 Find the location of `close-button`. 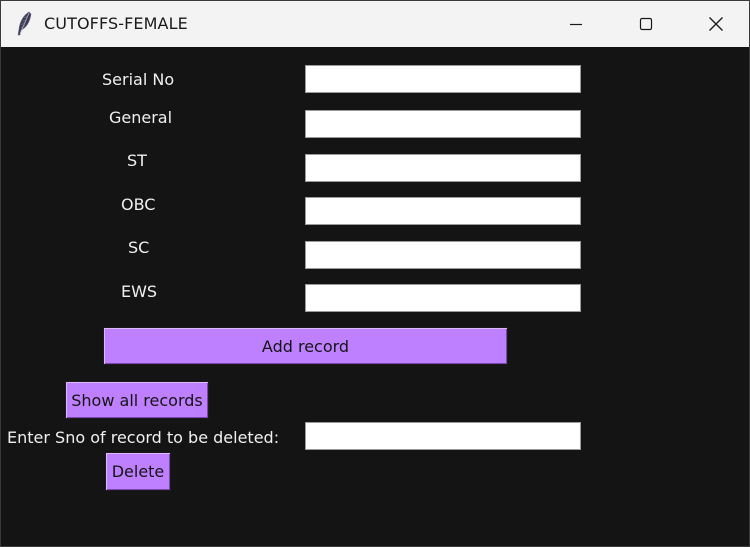

close-button is located at coordinates (715, 24).